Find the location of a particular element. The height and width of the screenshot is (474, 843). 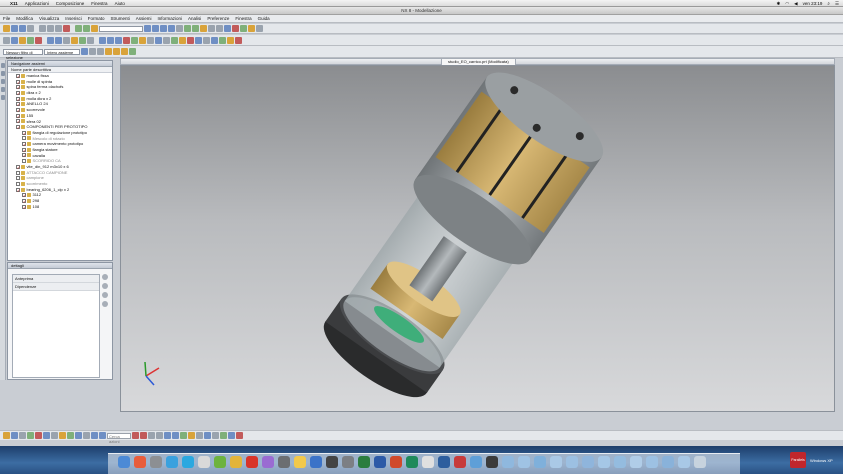

filter-combo: Nessun filtro di selezione is located at coordinates (23, 54).